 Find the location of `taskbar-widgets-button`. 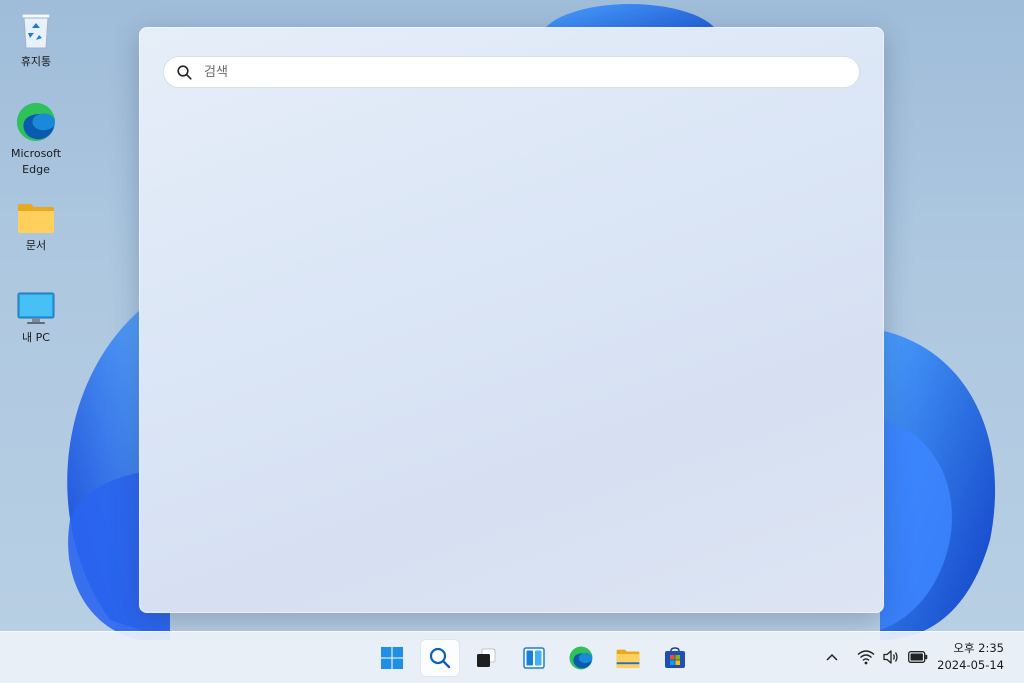

taskbar-widgets-button is located at coordinates (534, 658).